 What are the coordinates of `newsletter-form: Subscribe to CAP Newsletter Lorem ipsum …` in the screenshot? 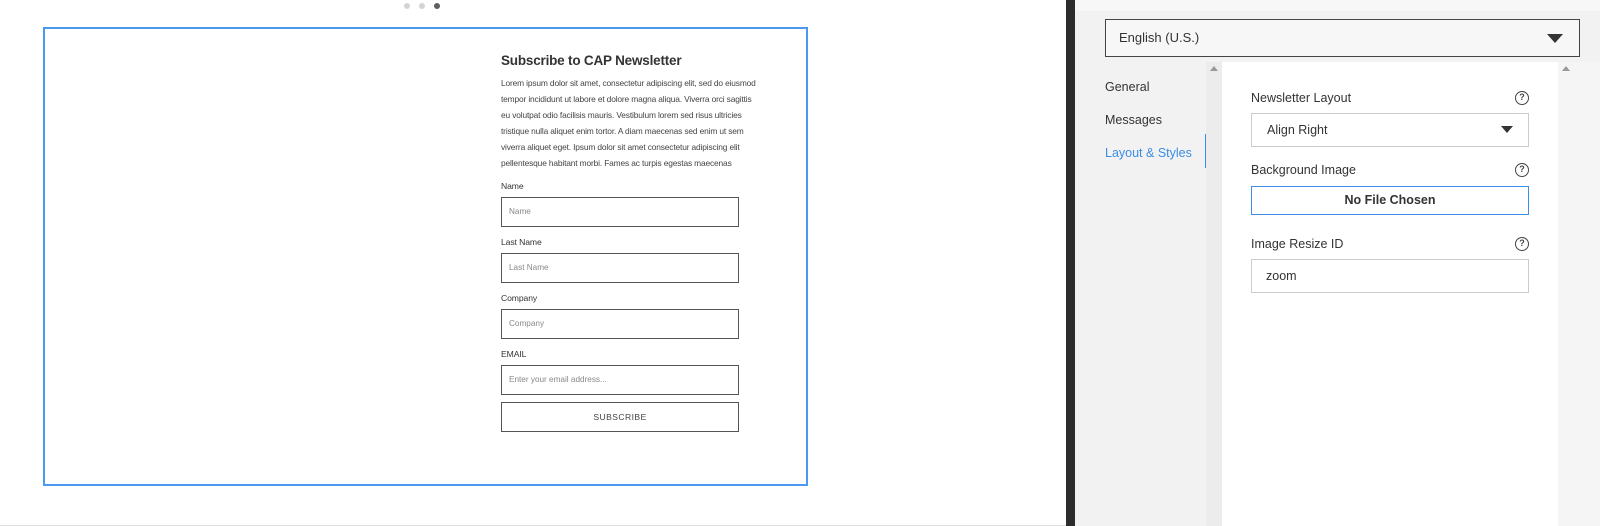 It's located at (631, 242).